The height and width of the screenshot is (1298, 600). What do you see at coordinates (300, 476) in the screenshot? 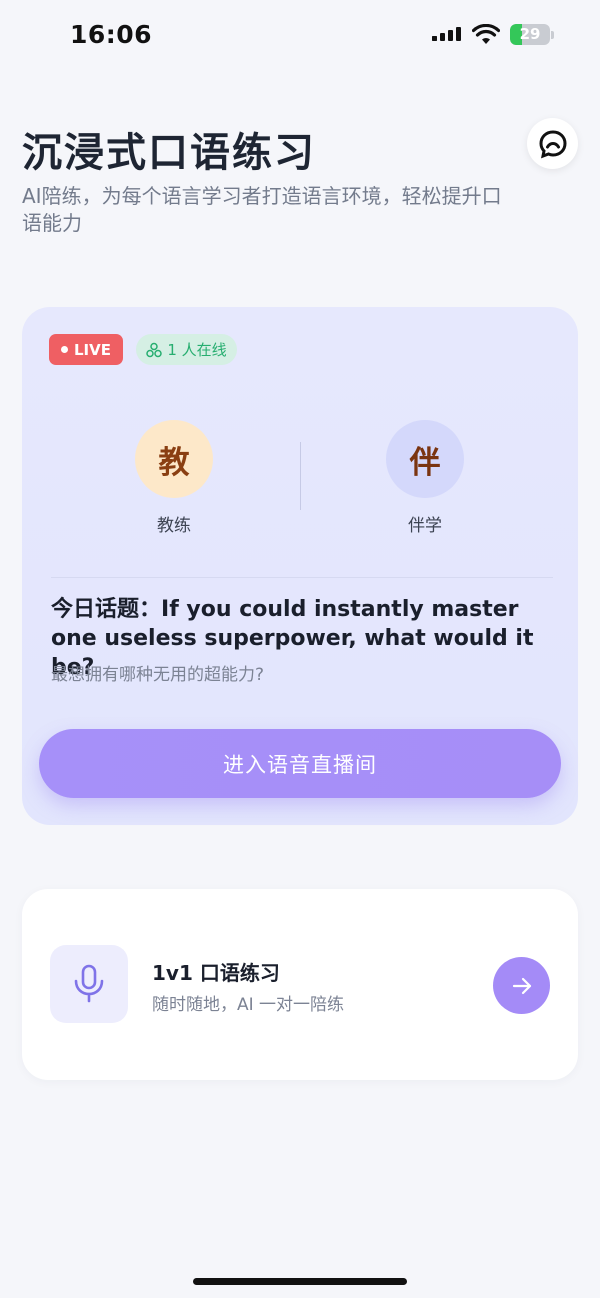
I see `role-divider` at bounding box center [300, 476].